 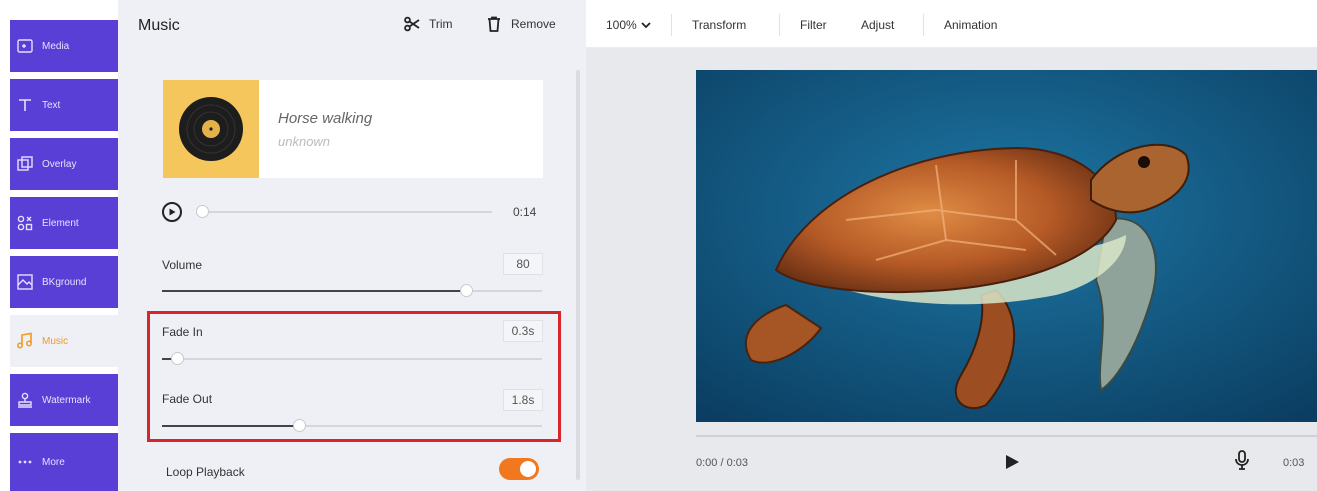 I want to click on panel-header: Music Trim Remove, so click(x=352, y=24).